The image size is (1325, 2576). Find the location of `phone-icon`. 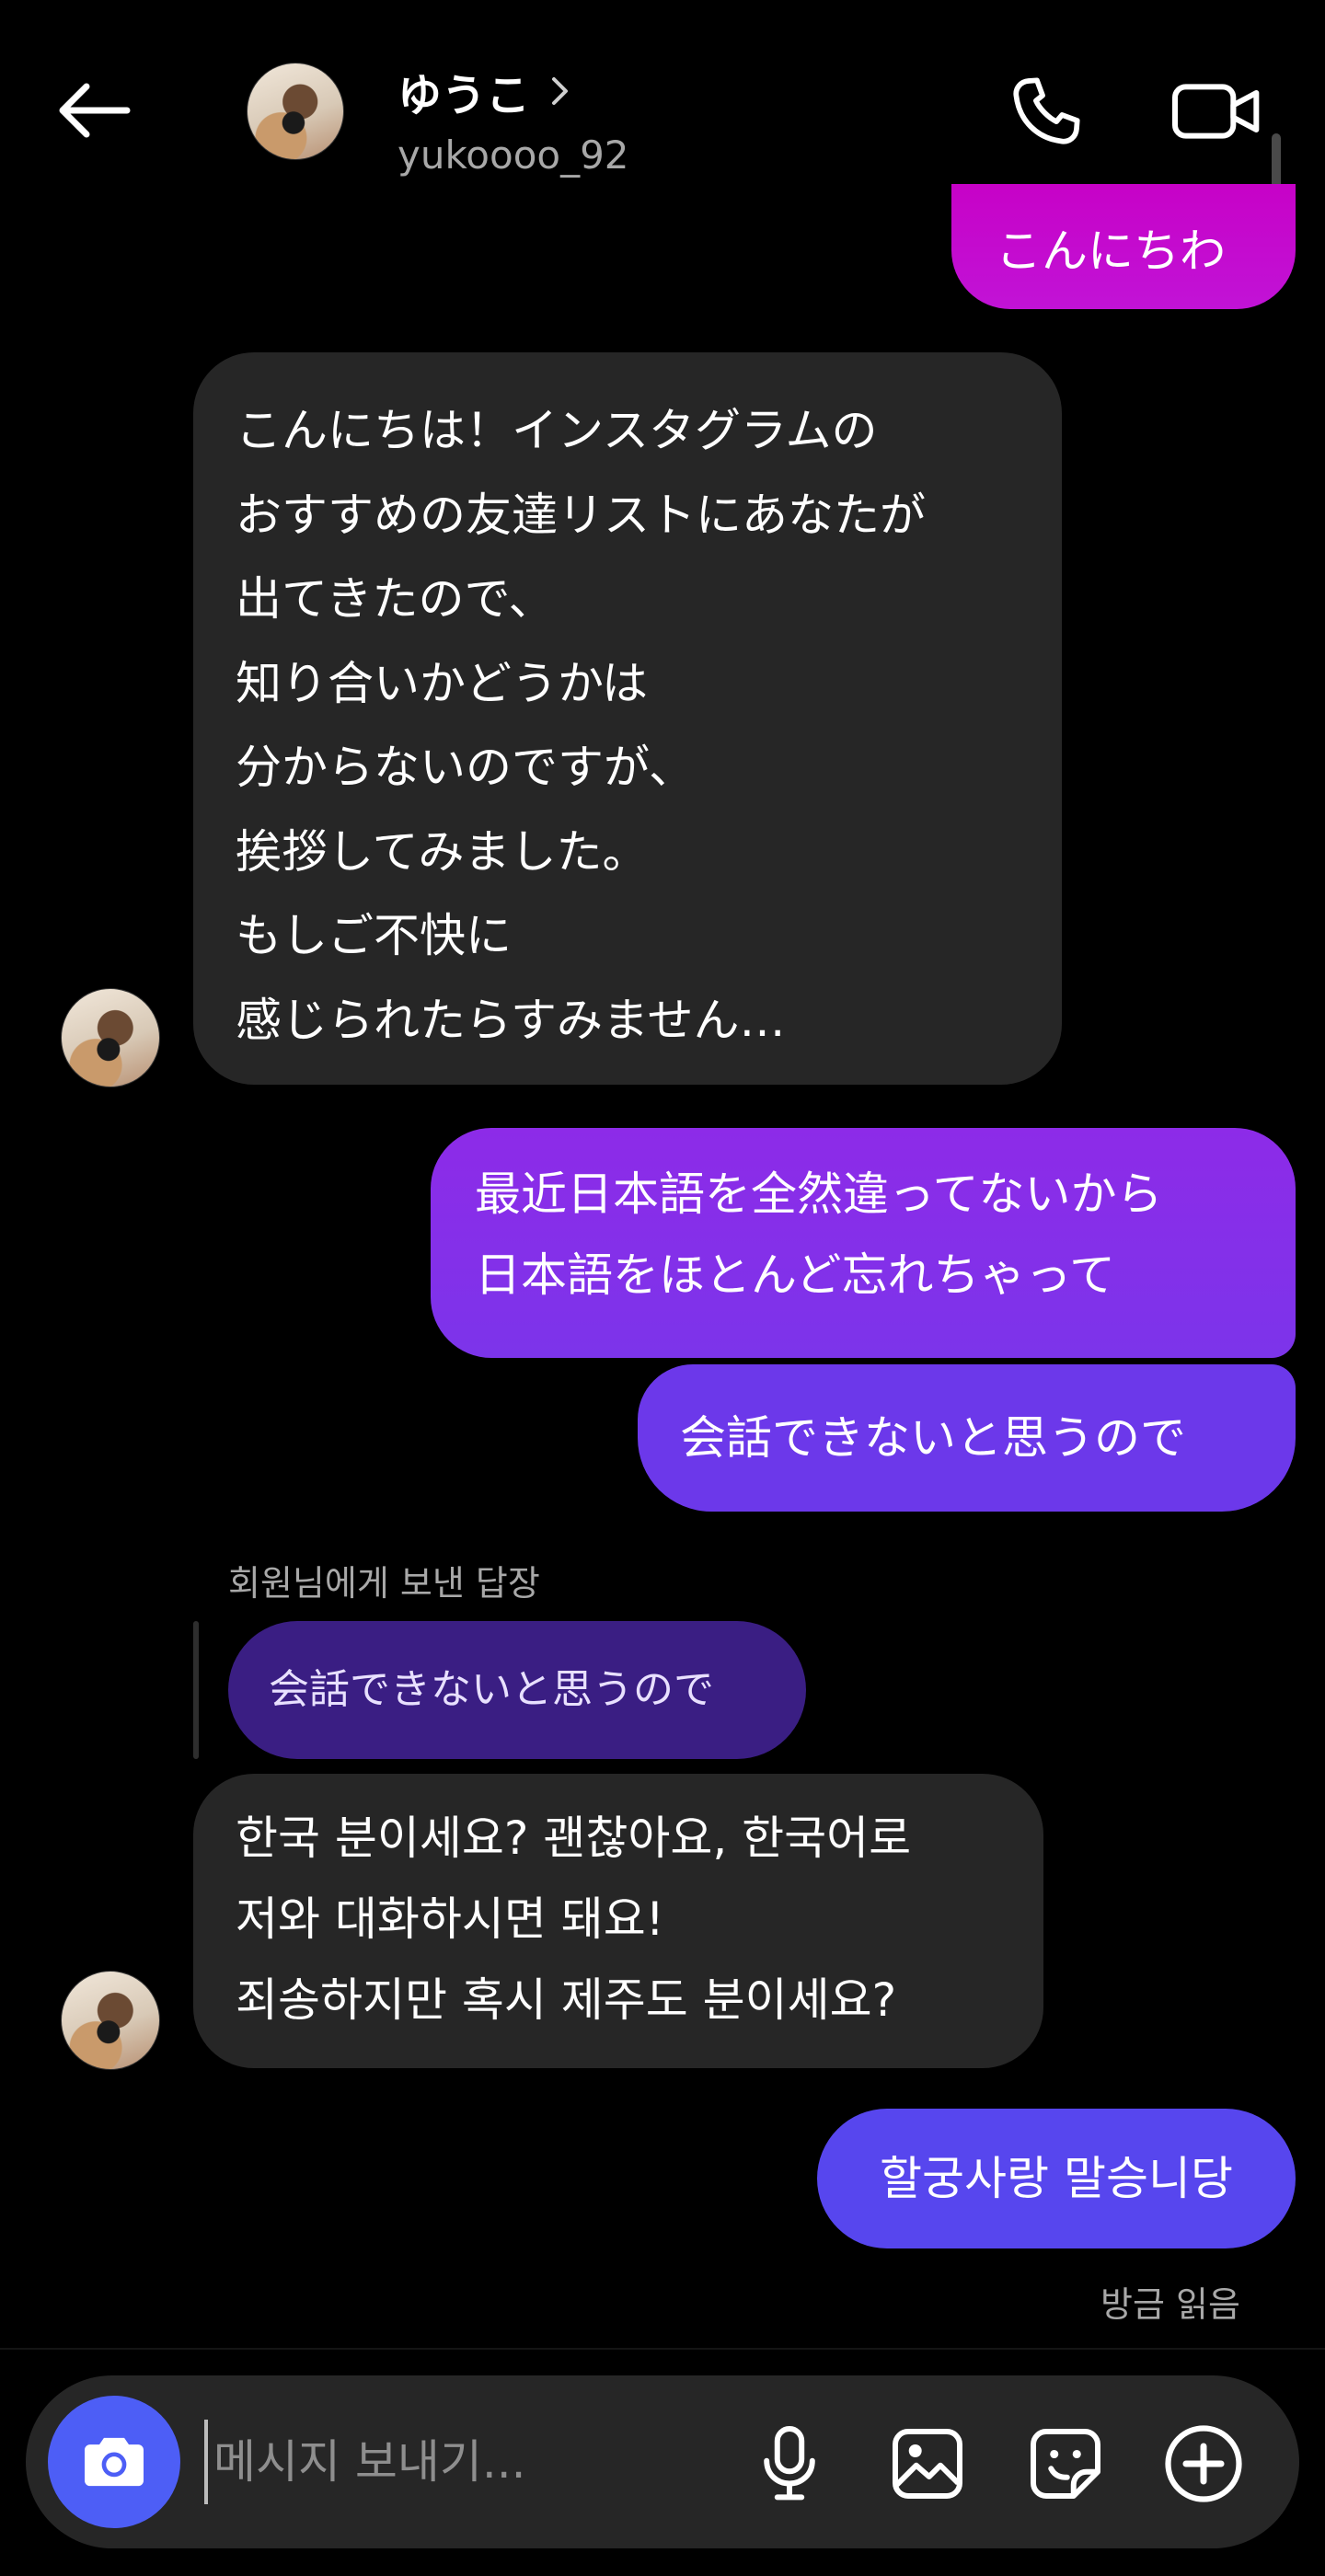

phone-icon is located at coordinates (1046, 110).